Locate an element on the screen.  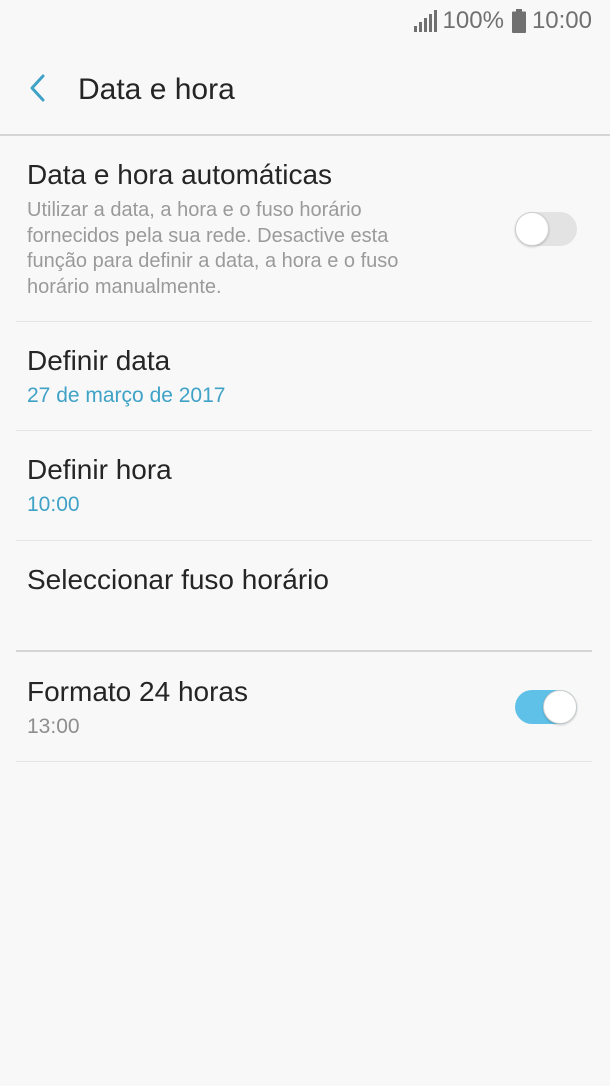
format-24h-toggle is located at coordinates (546, 707).